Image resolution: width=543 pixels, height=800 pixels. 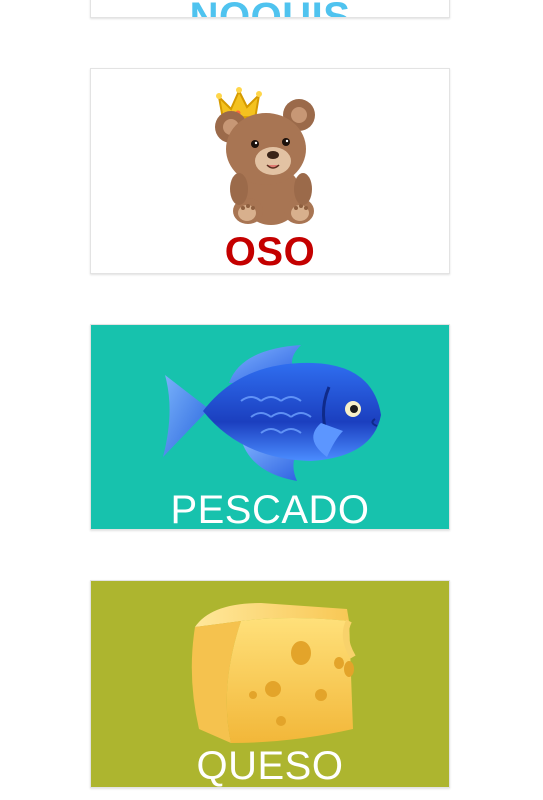 I want to click on card-word: QUESO, so click(x=270, y=766).